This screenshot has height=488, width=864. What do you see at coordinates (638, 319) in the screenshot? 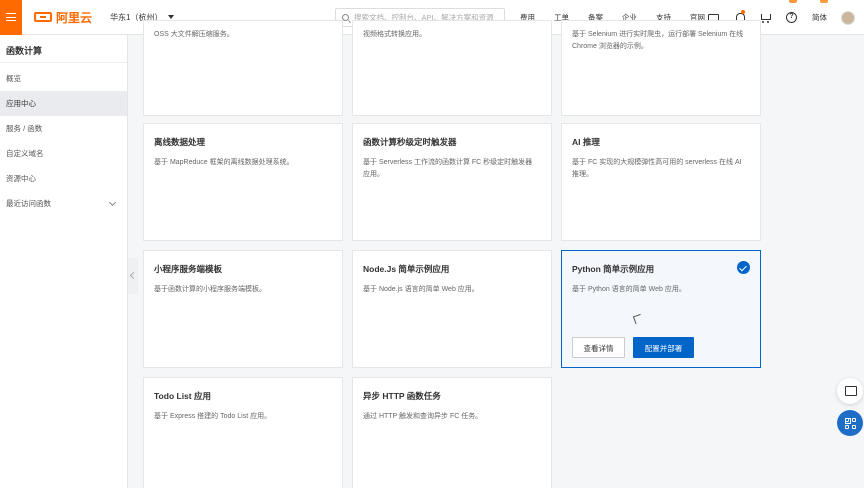
I see `mouse-cursor-icon` at bounding box center [638, 319].